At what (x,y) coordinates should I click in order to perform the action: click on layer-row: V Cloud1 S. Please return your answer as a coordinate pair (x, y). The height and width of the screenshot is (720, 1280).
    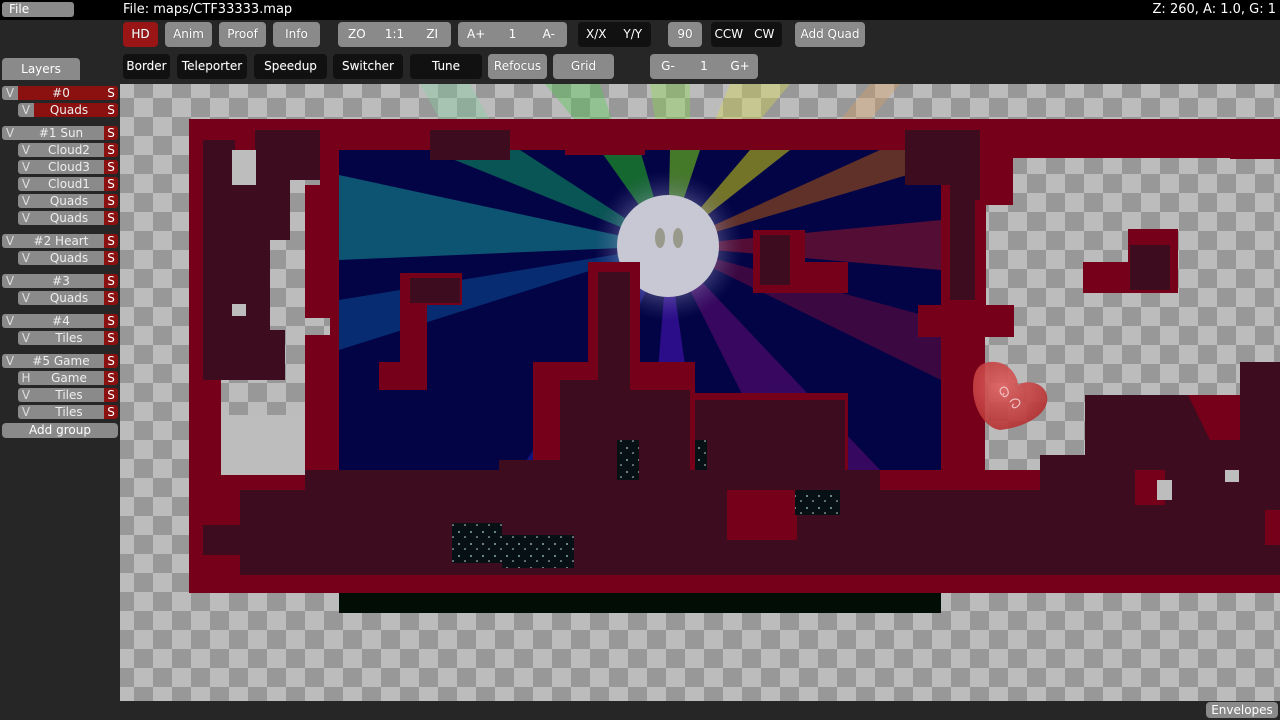
    Looking at the image, I should click on (68, 184).